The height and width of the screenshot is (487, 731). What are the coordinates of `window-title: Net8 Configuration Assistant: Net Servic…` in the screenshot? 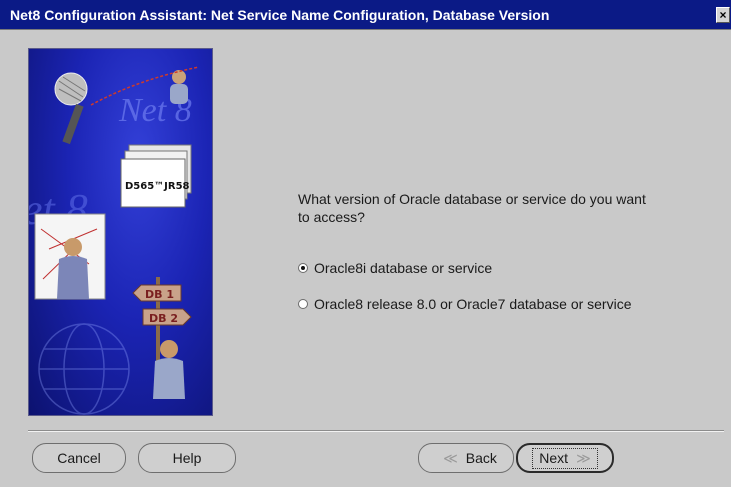 It's located at (280, 15).